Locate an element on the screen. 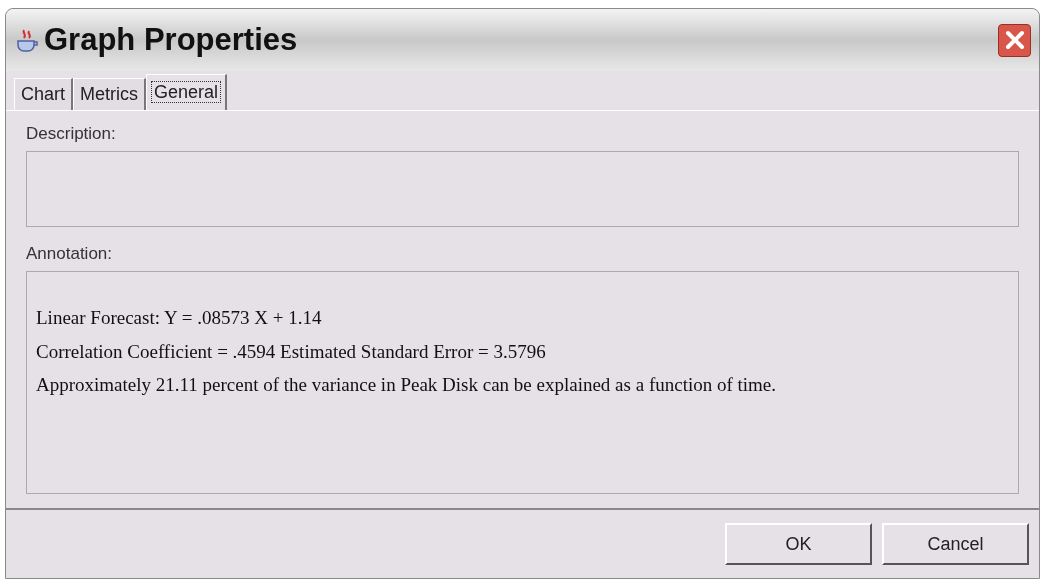  java-cup-icon is located at coordinates (27, 40).